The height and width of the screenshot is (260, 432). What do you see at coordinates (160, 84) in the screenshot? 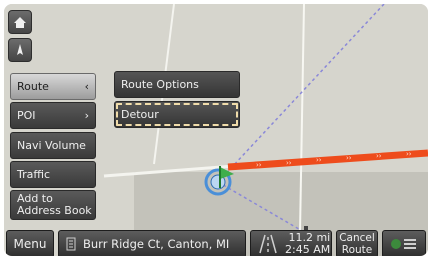
I see `submenu-item-label: Route Options` at bounding box center [160, 84].